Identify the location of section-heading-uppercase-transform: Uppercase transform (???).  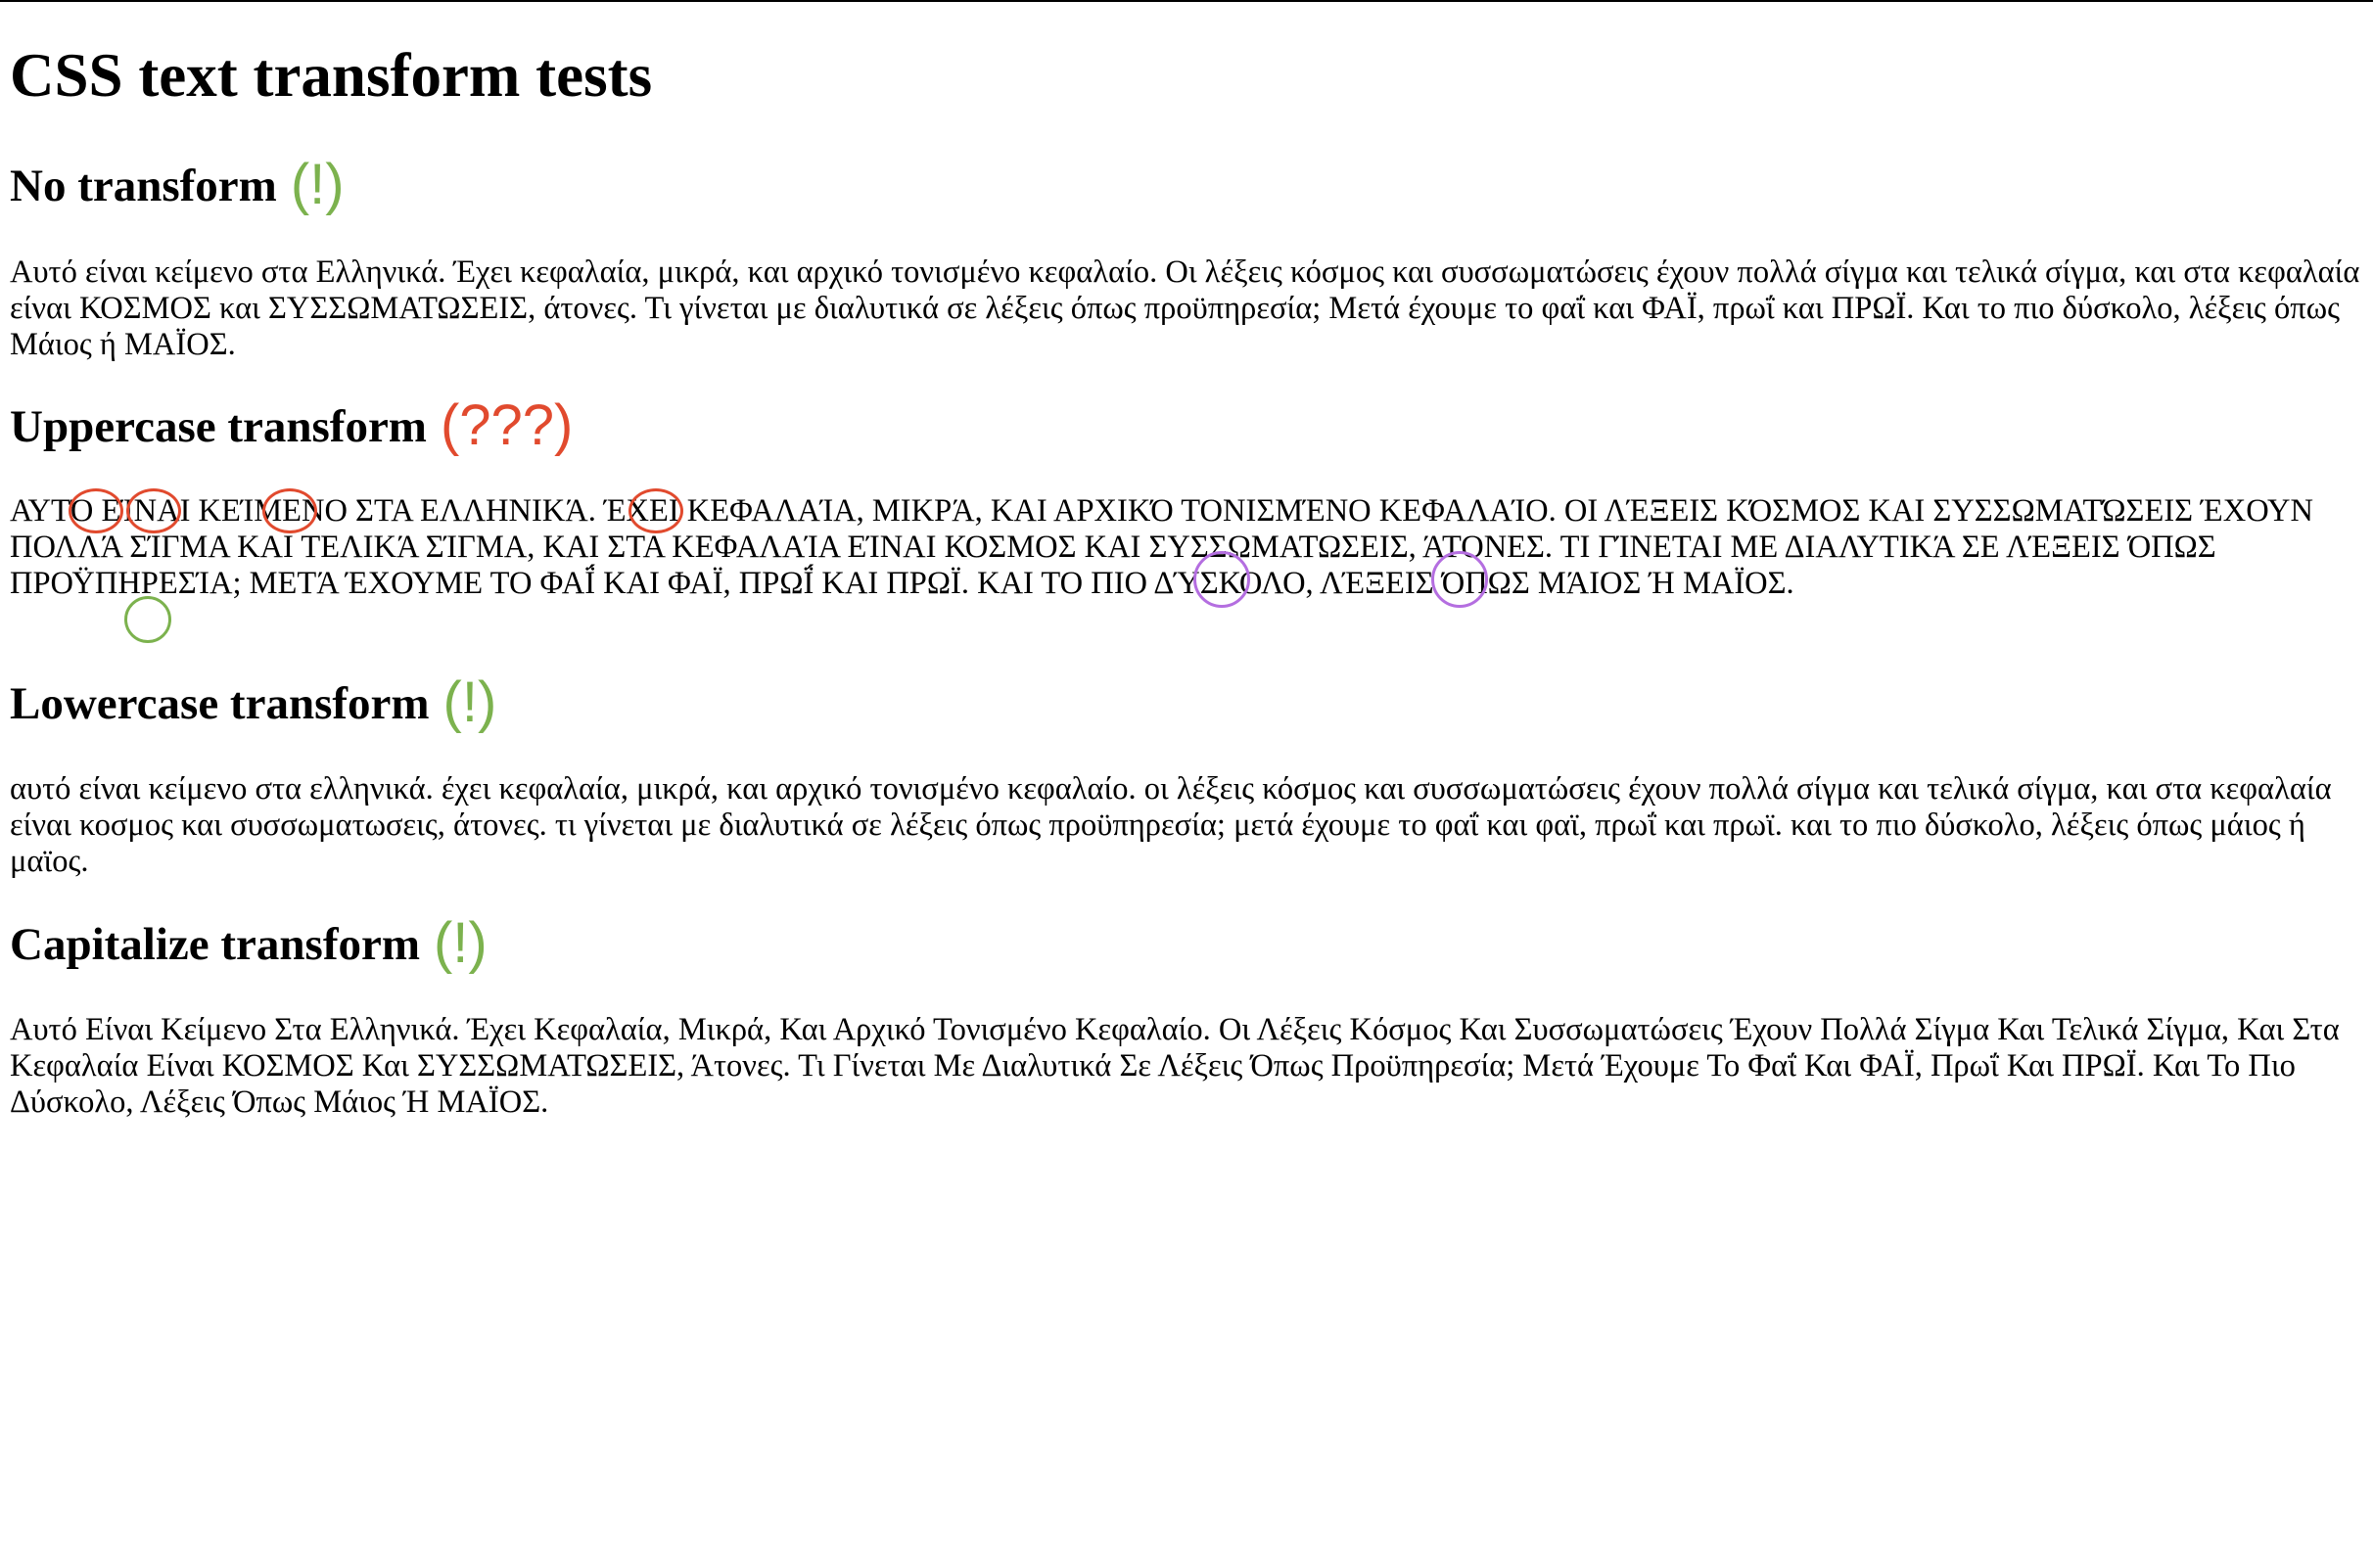
(292, 426).